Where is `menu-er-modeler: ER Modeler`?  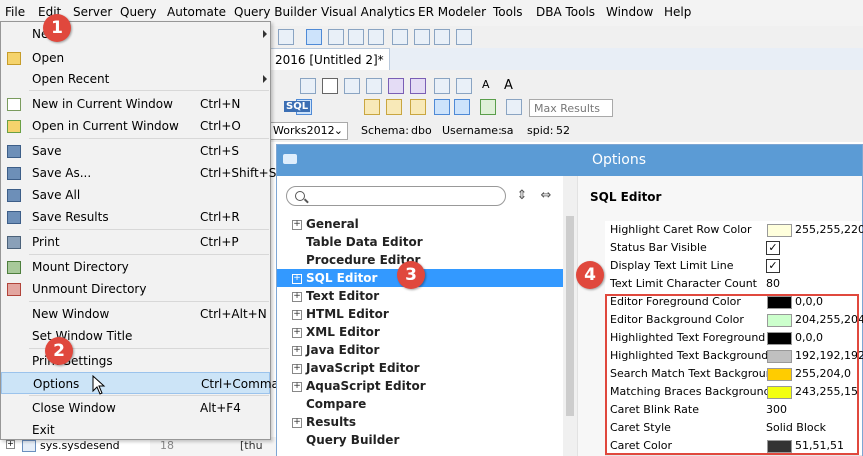
menu-er-modeler: ER Modeler is located at coordinates (452, 12).